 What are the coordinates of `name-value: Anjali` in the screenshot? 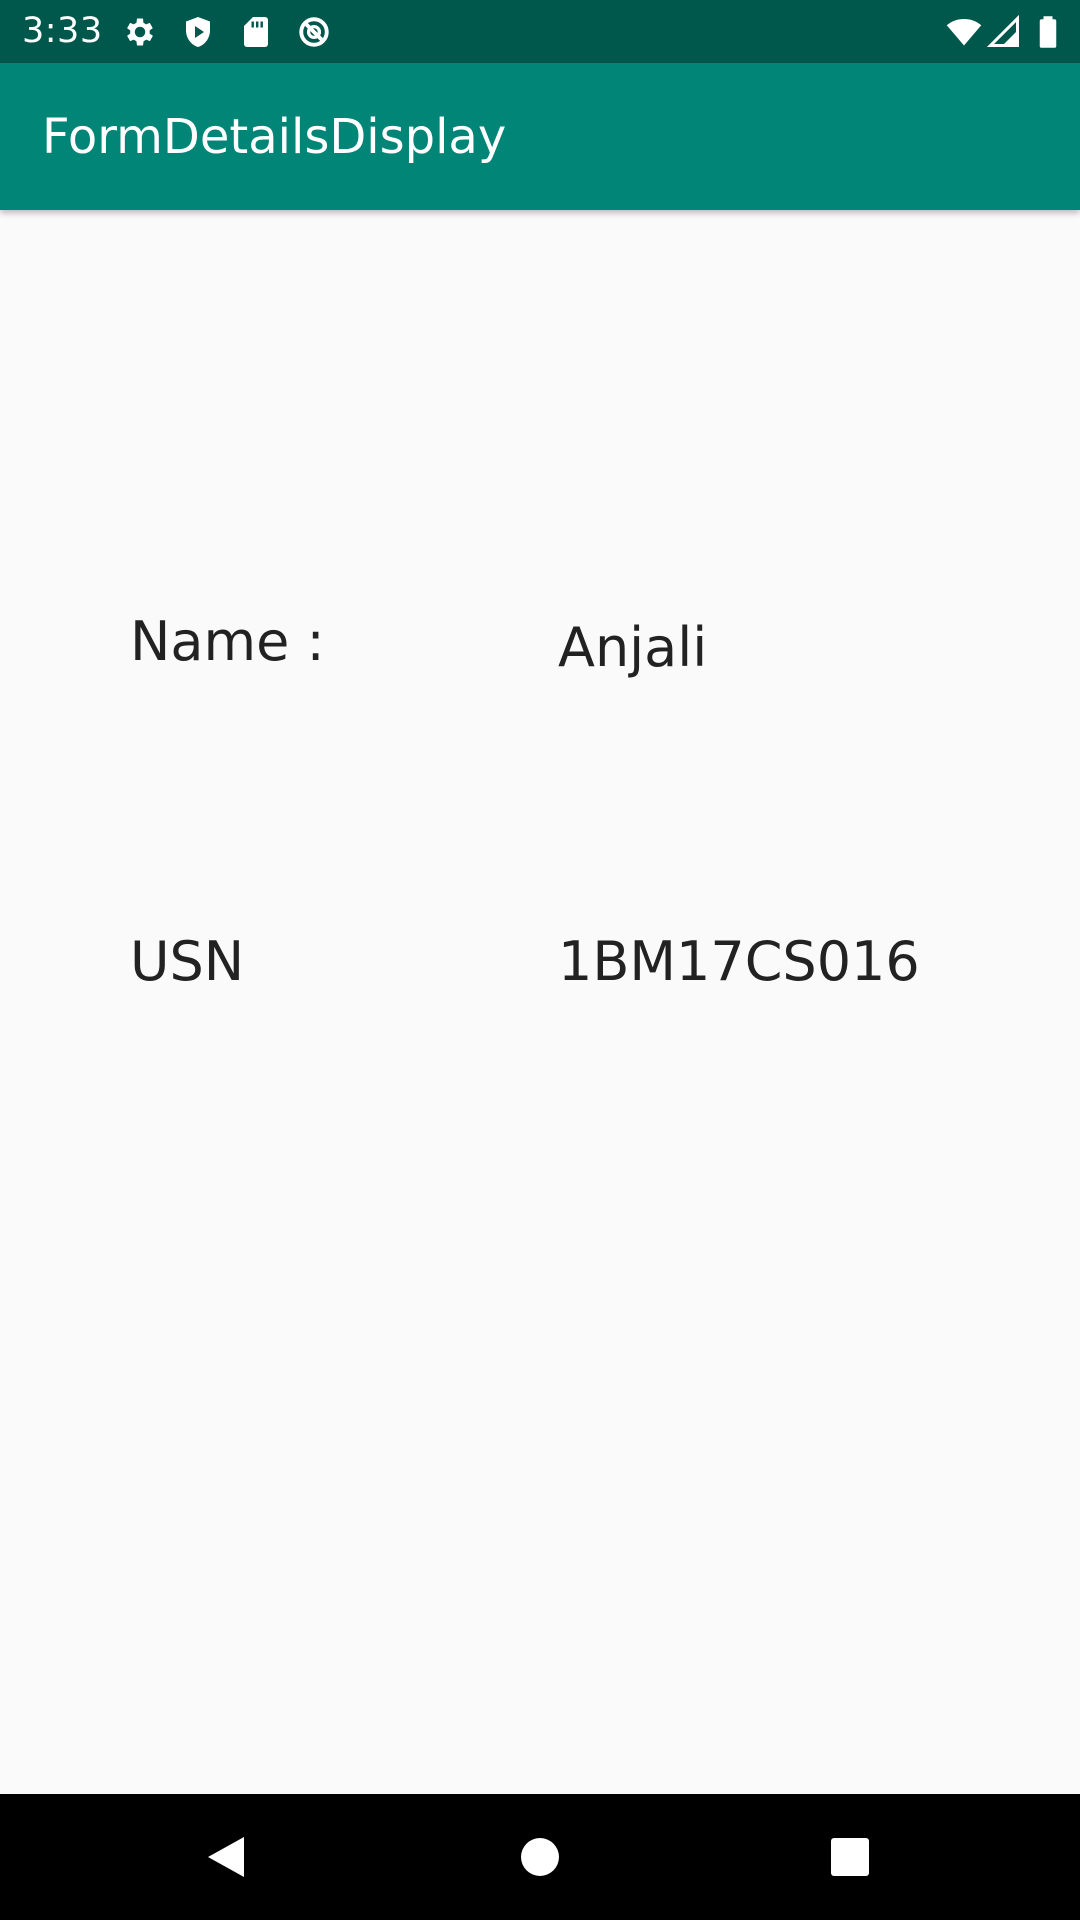 It's located at (633, 647).